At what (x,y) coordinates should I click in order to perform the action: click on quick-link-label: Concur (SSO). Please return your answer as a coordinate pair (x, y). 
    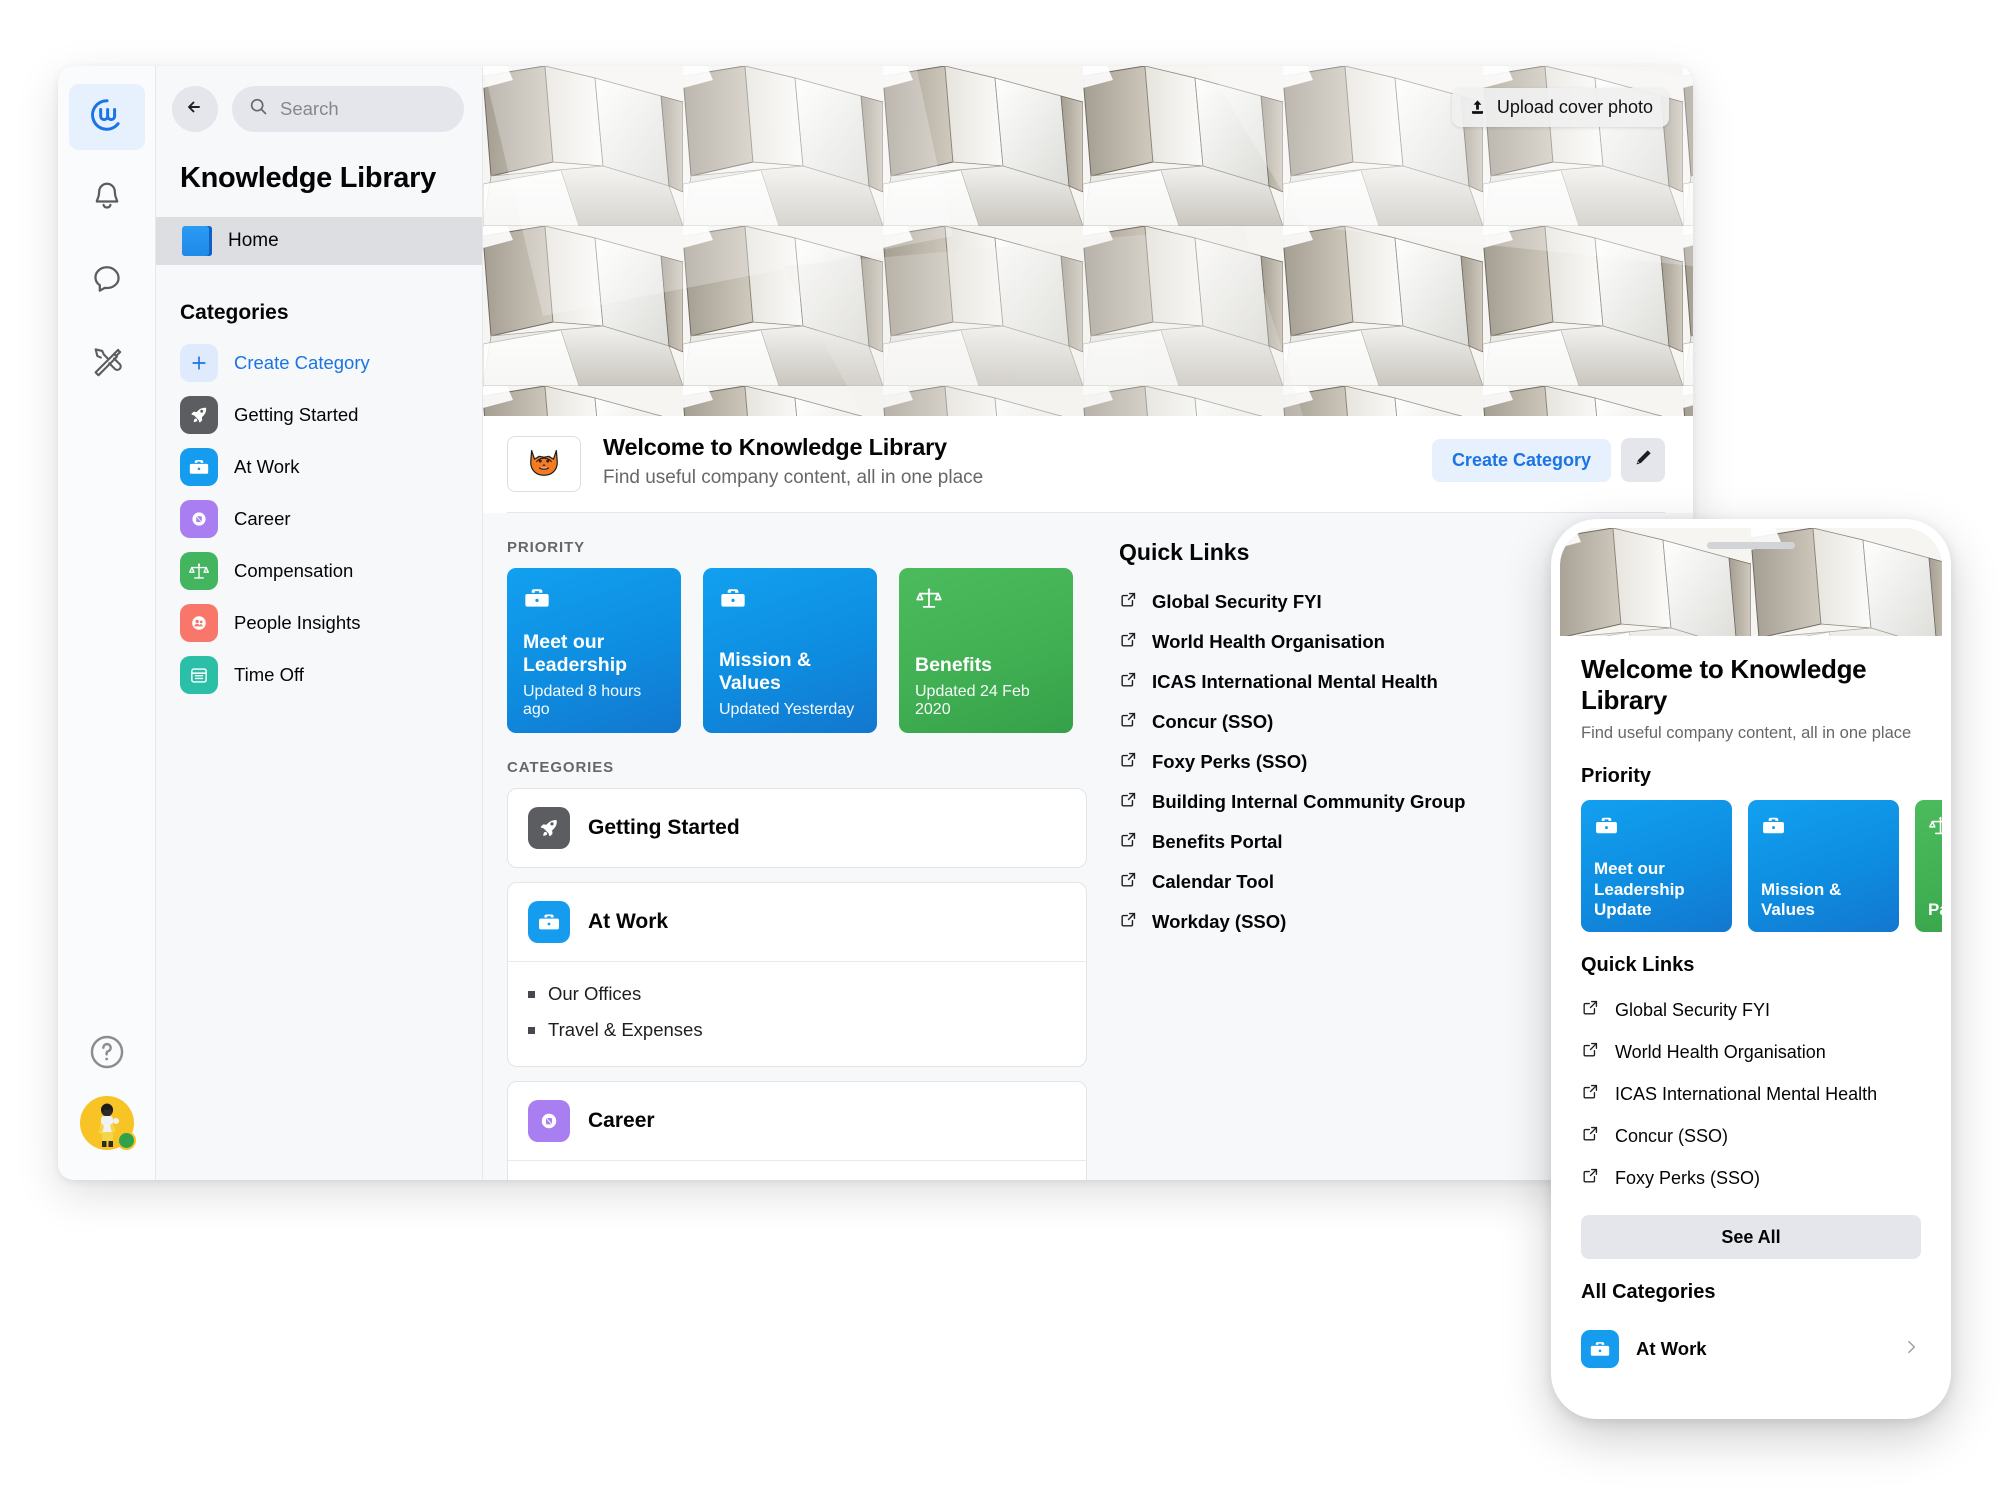
    Looking at the image, I should click on (1213, 721).